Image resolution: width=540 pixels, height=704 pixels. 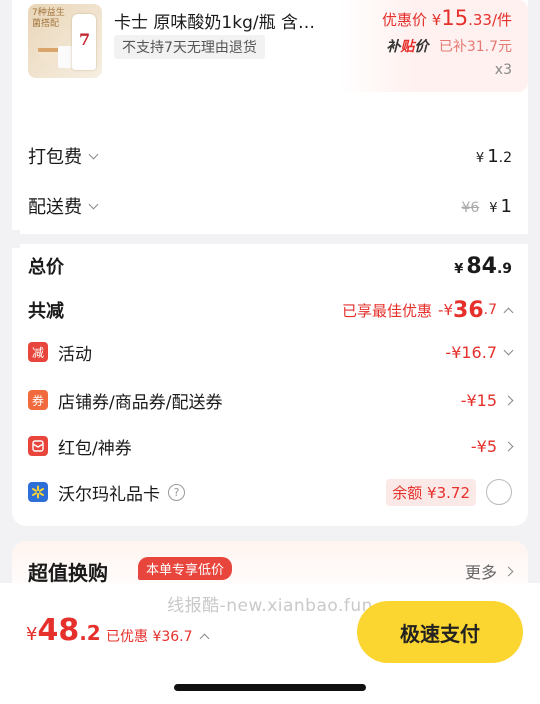 What do you see at coordinates (503, 70) in the screenshot?
I see `quantity: x3` at bounding box center [503, 70].